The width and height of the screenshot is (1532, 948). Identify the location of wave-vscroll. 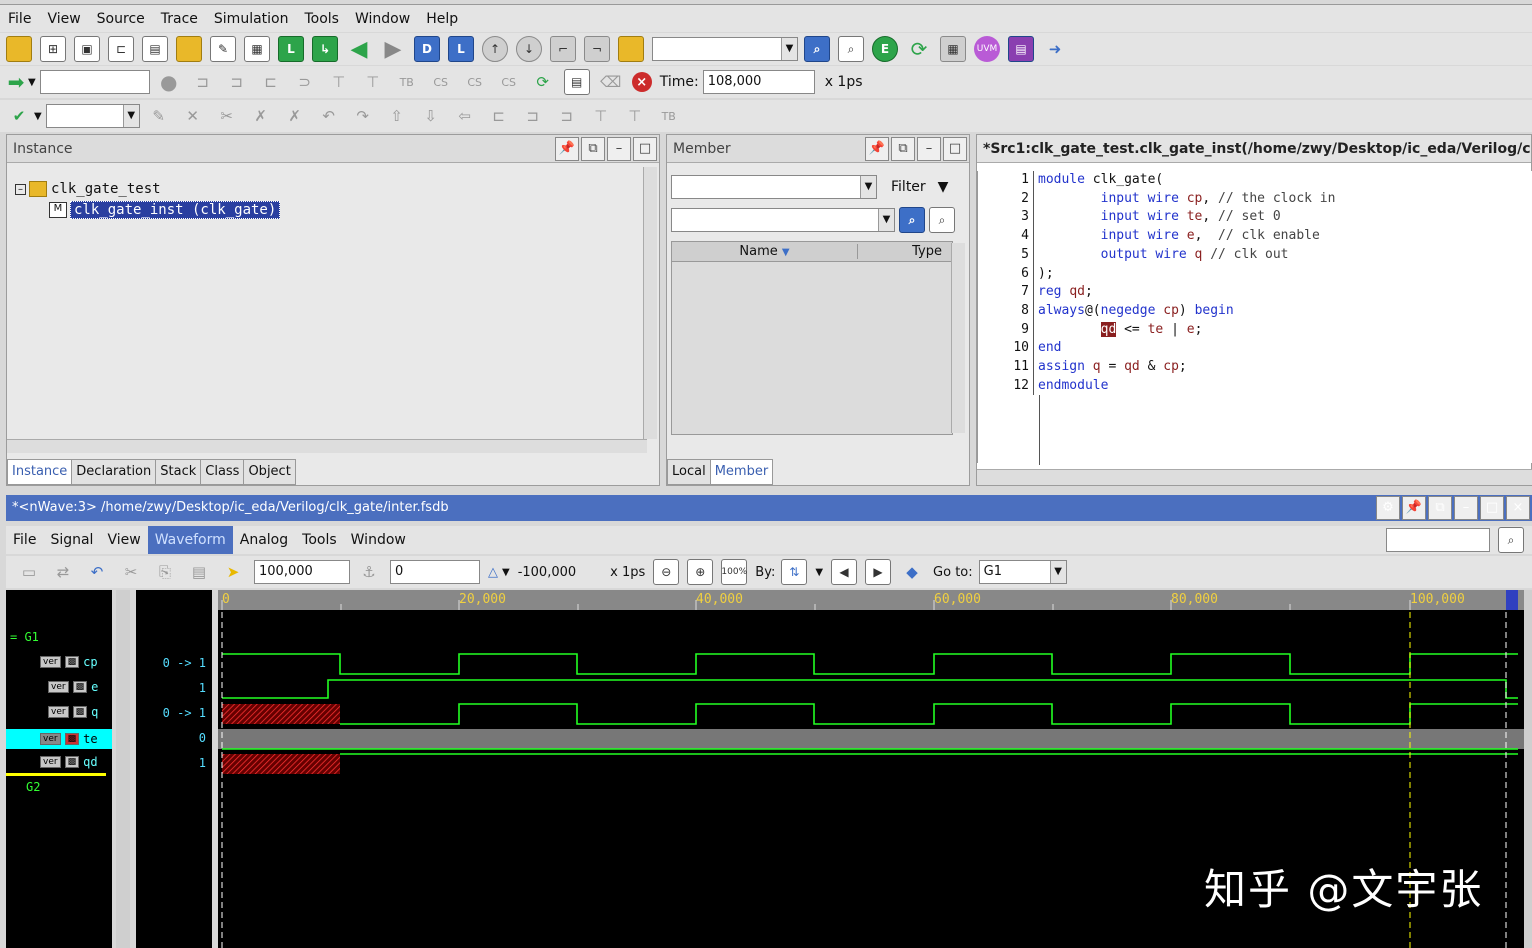
(1528, 769).